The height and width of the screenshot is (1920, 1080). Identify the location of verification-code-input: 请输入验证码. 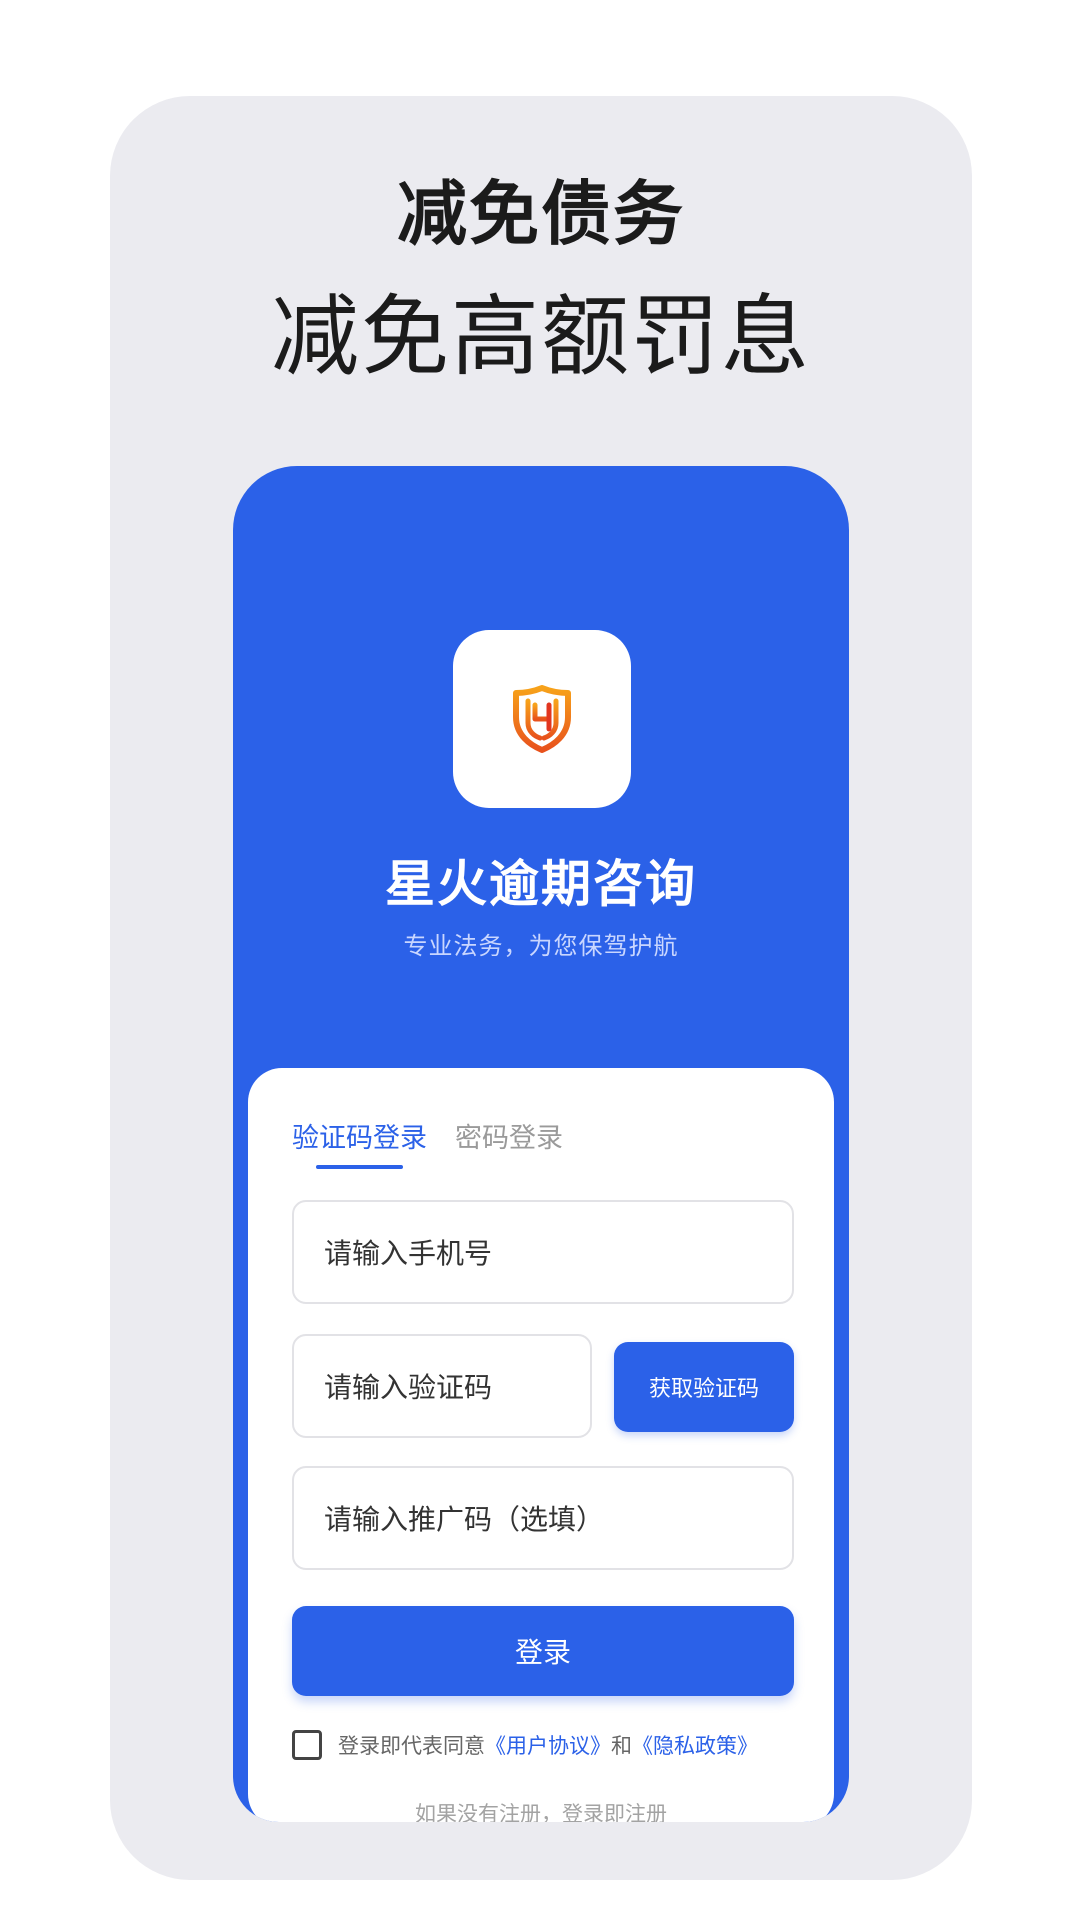
(442, 1386).